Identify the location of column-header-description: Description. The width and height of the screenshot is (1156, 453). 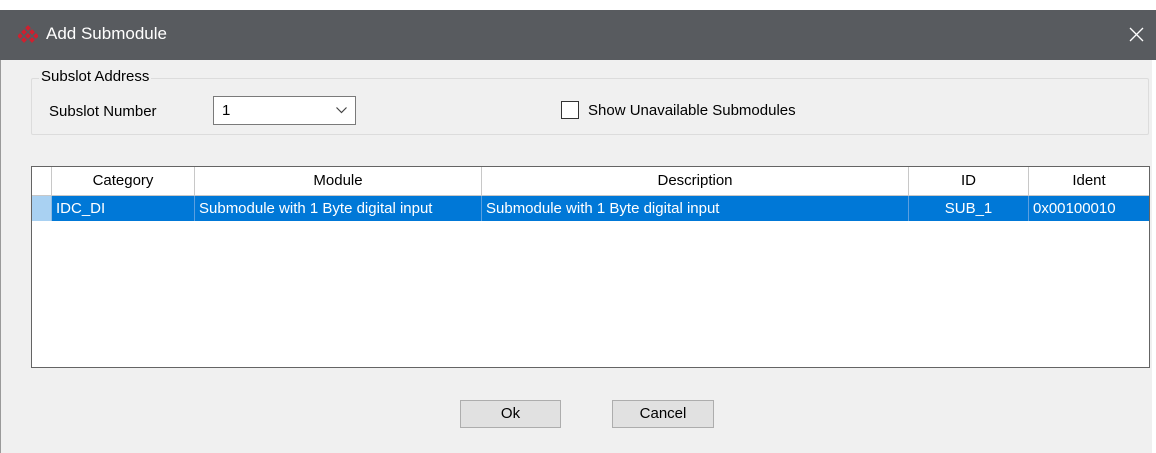
(695, 181).